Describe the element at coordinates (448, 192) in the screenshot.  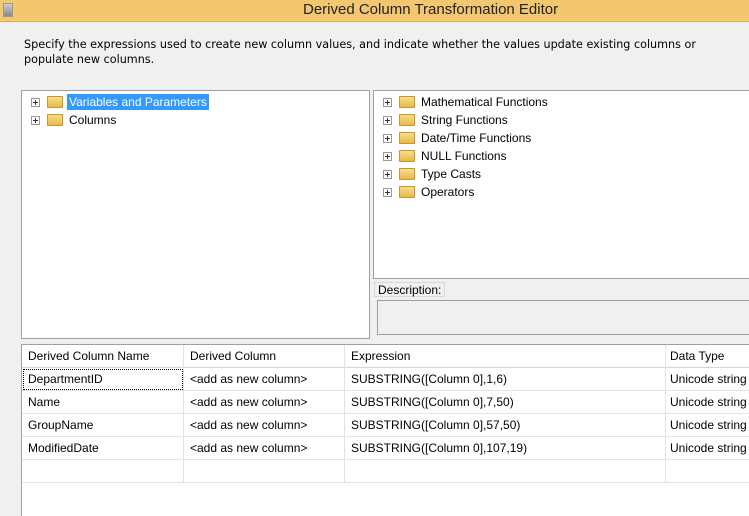
I see `tree-node-label: Operators` at that location.